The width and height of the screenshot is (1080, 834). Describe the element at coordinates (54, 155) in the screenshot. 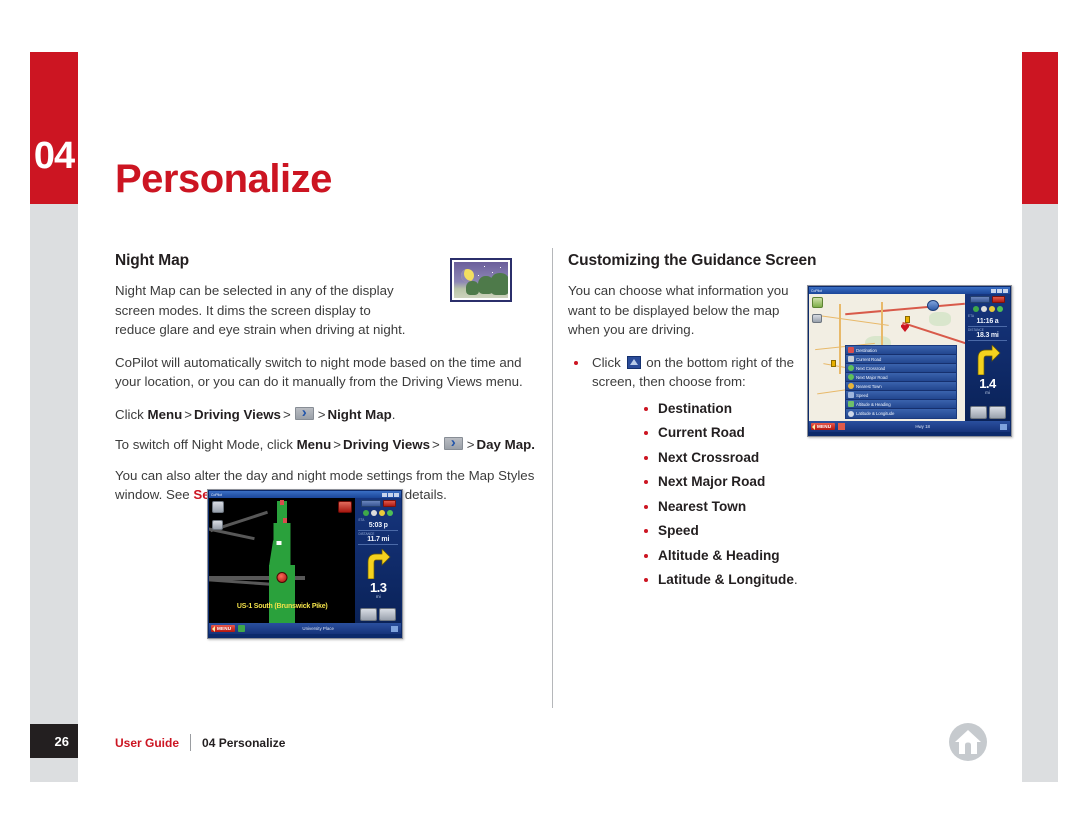

I see `chapter-number: 04` at that location.